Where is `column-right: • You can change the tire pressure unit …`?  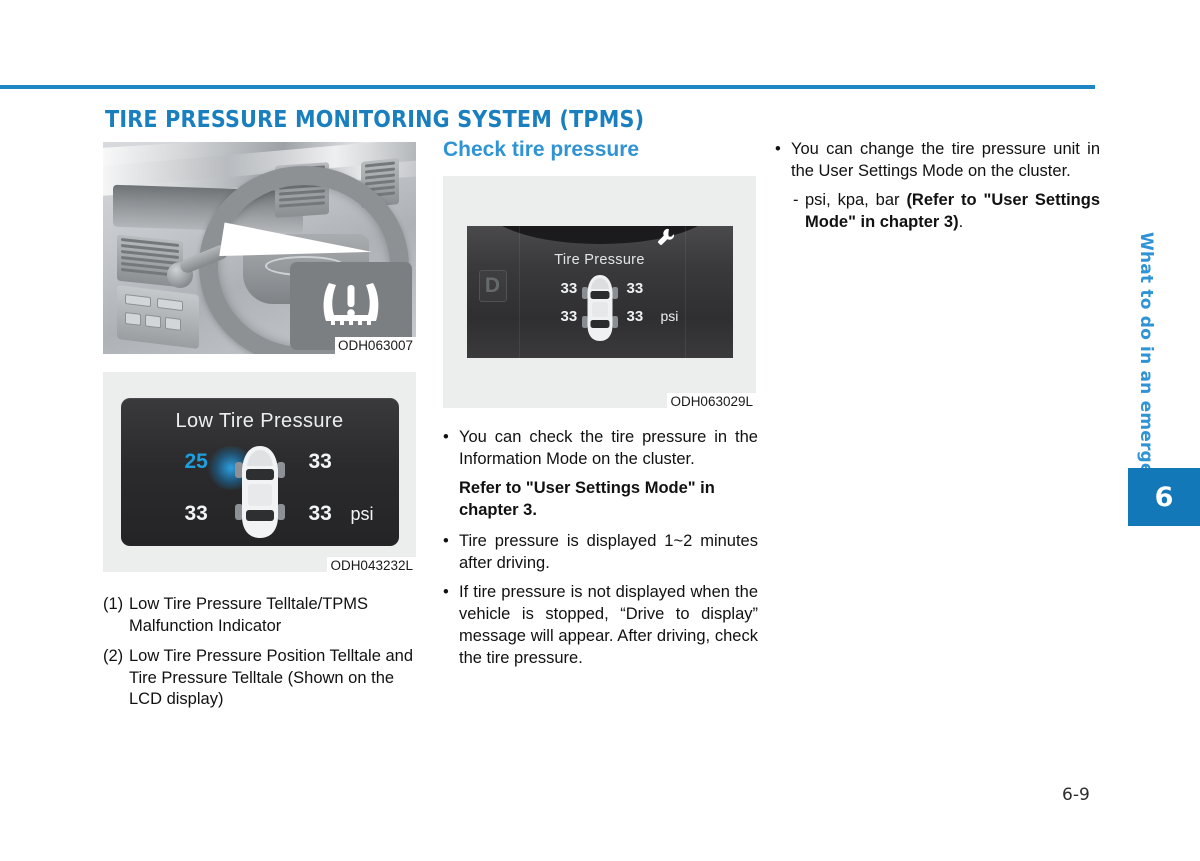
column-right: • You can change the tire pressure unit … is located at coordinates (937, 185).